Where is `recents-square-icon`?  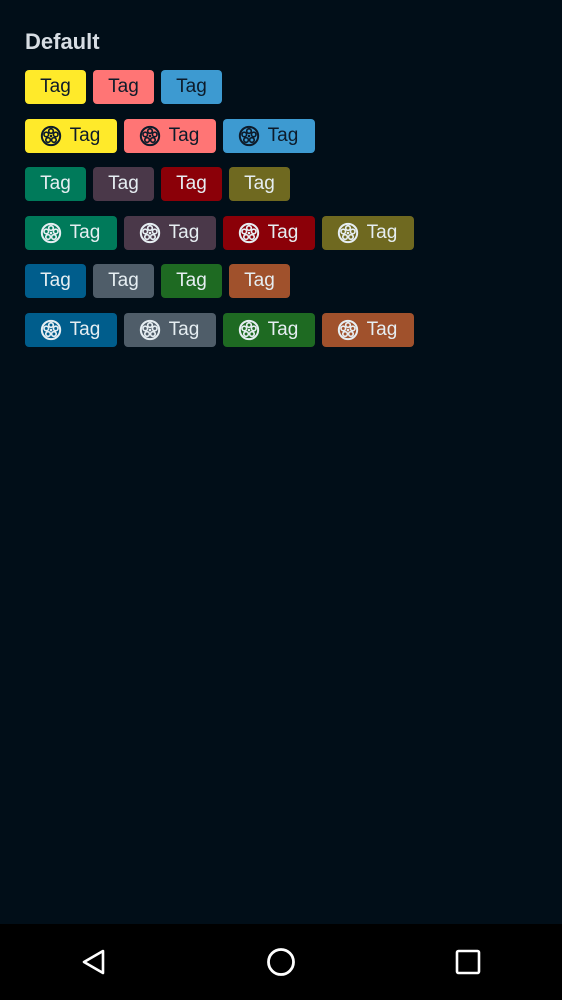 recents-square-icon is located at coordinates (468, 962).